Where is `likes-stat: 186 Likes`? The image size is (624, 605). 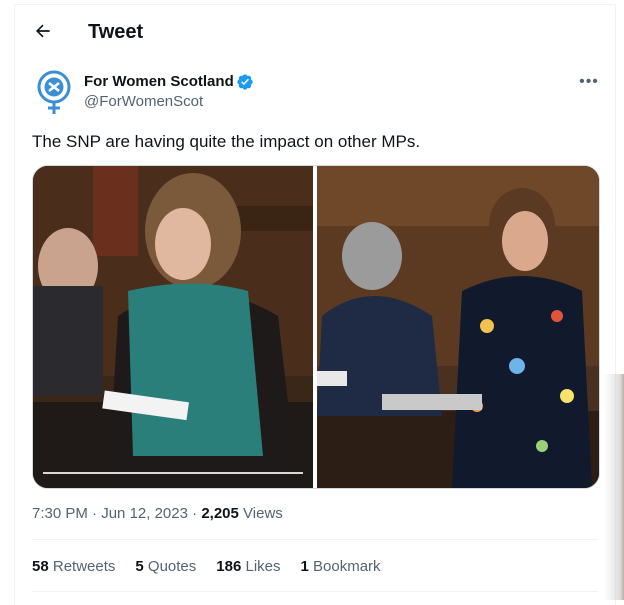 likes-stat: 186 Likes is located at coordinates (248, 566).